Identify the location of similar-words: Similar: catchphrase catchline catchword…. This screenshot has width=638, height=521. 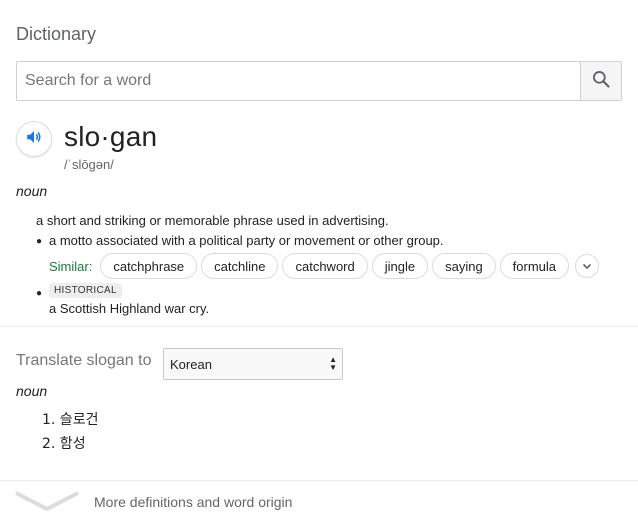
(324, 266).